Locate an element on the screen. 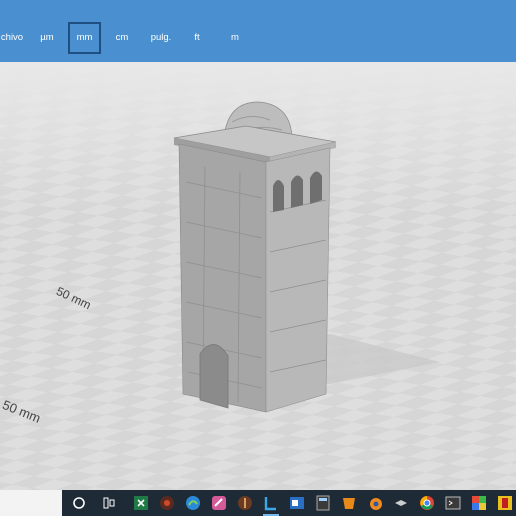  excel-icon is located at coordinates (141, 503).